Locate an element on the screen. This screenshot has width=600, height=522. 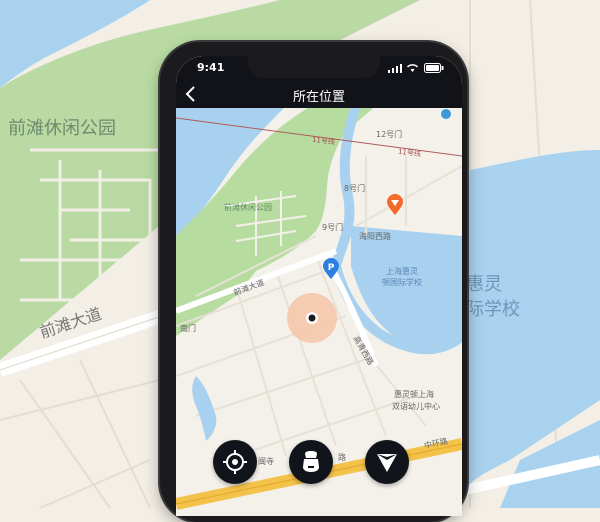
svg-text: P is located at coordinates (331, 268).